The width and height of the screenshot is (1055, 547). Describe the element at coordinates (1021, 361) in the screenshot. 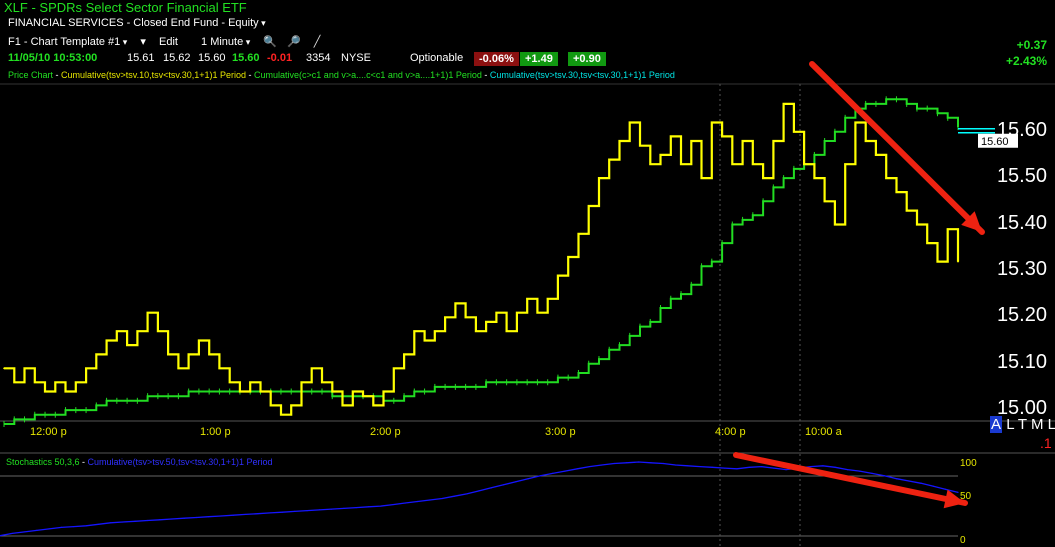

I see `price-tick-label: 15.10` at that location.